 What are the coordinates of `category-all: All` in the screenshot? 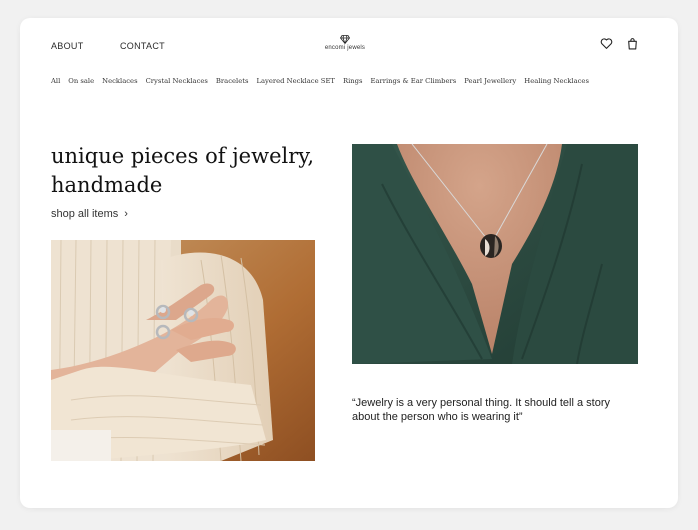 It's located at (55, 81).